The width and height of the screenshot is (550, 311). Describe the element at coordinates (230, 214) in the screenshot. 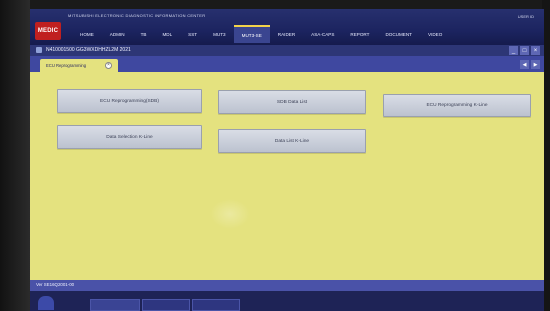

I see `screen-glare` at that location.